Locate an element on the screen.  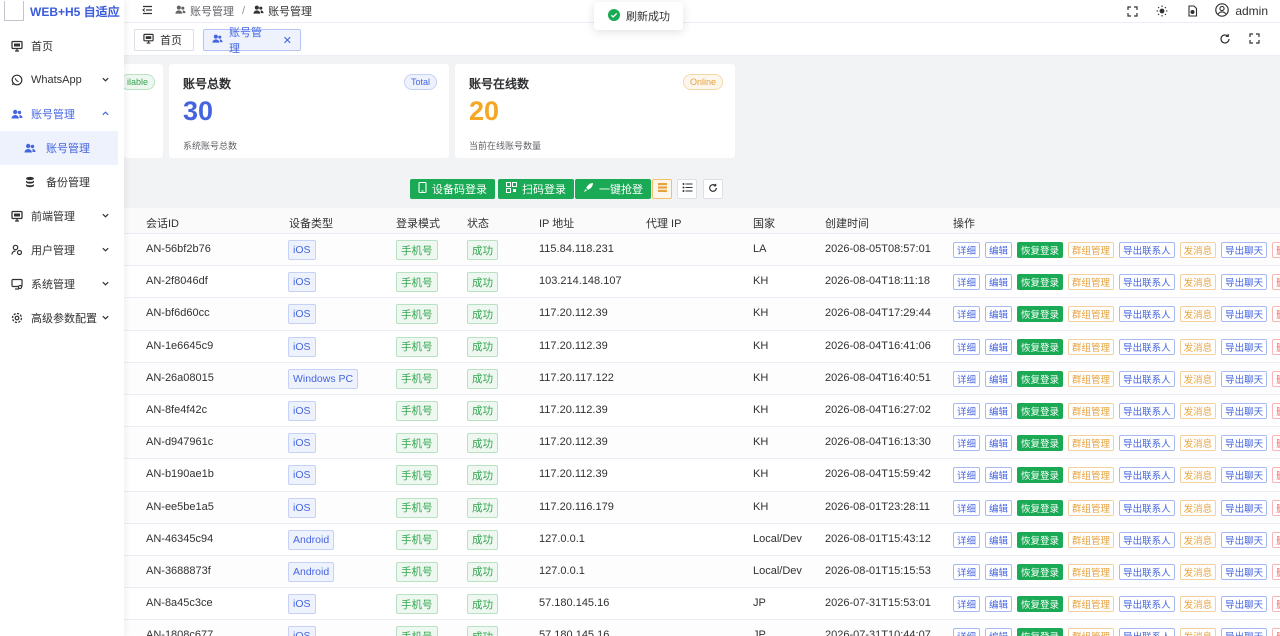
sidebar-item-frontend: 前端管理 is located at coordinates (62, 216).